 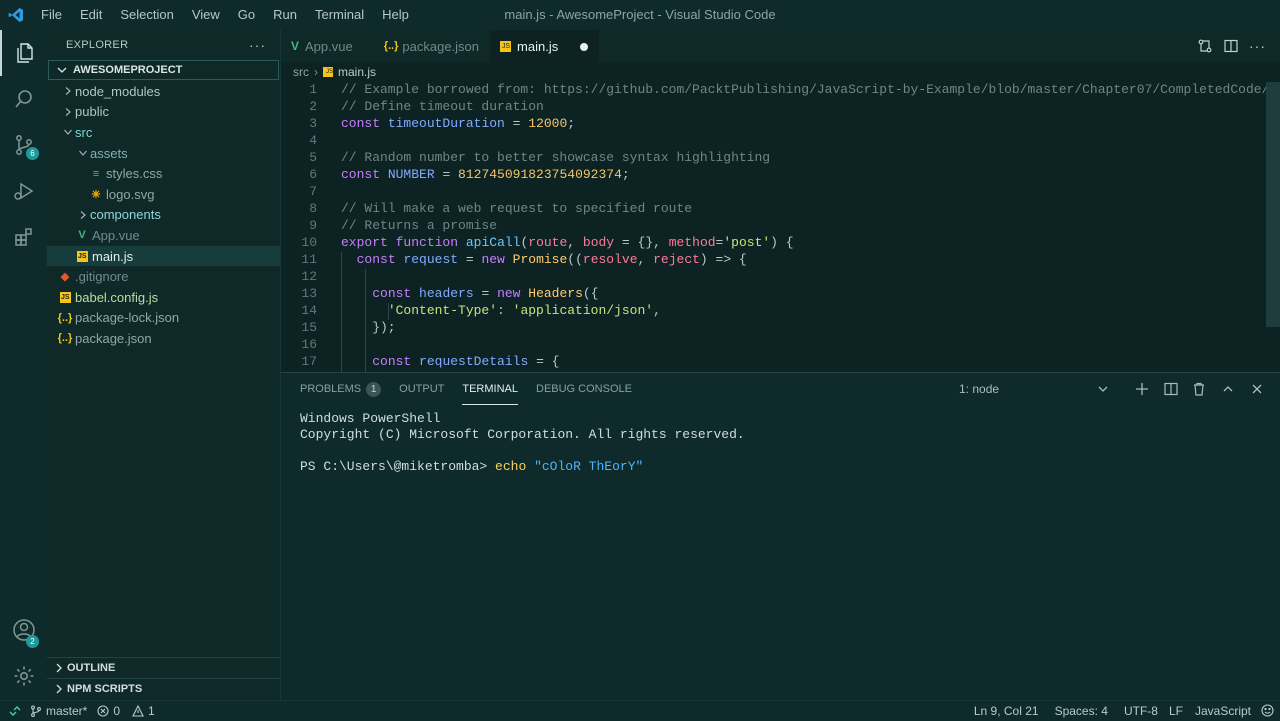 I want to click on open-changes-icon, so click(x=1205, y=46).